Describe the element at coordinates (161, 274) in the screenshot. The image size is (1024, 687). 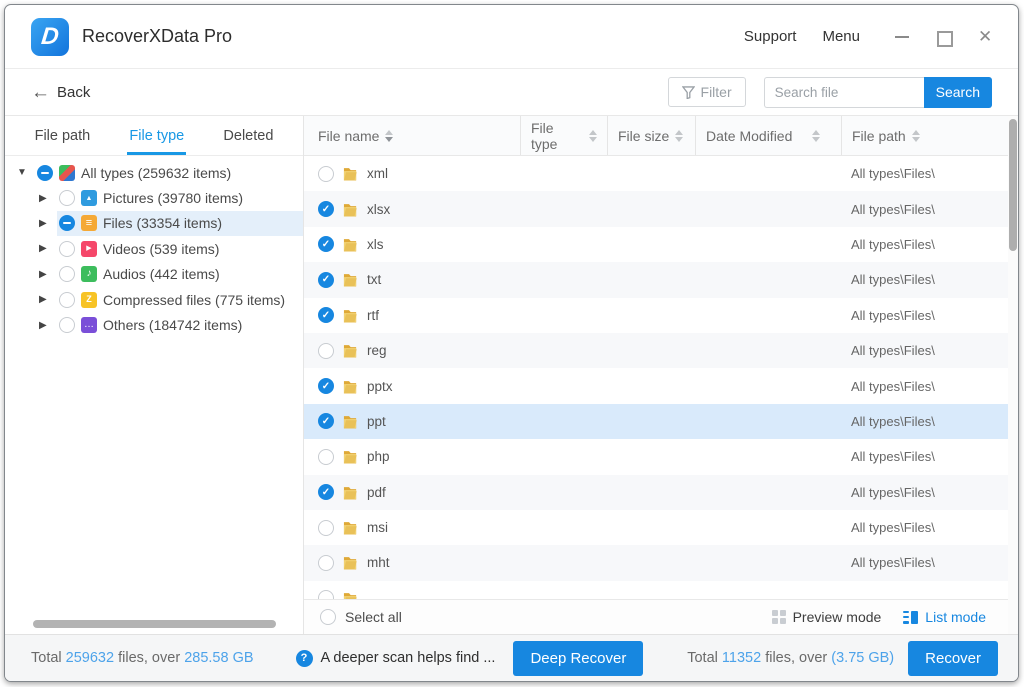
I see `tree-item-label: Audios (442 items)` at that location.